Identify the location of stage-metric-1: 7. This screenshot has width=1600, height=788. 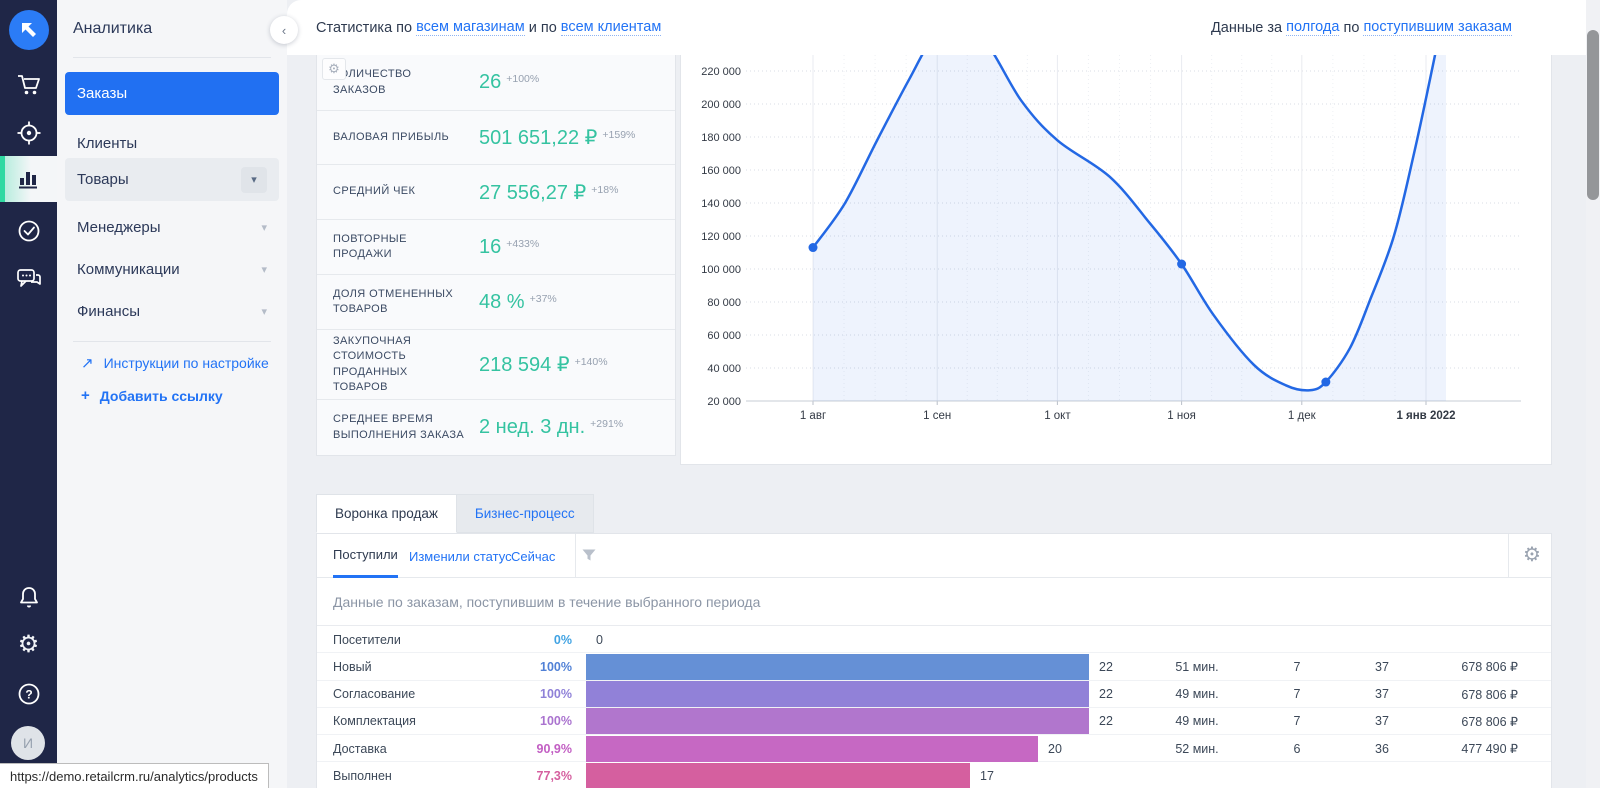
(1297, 666).